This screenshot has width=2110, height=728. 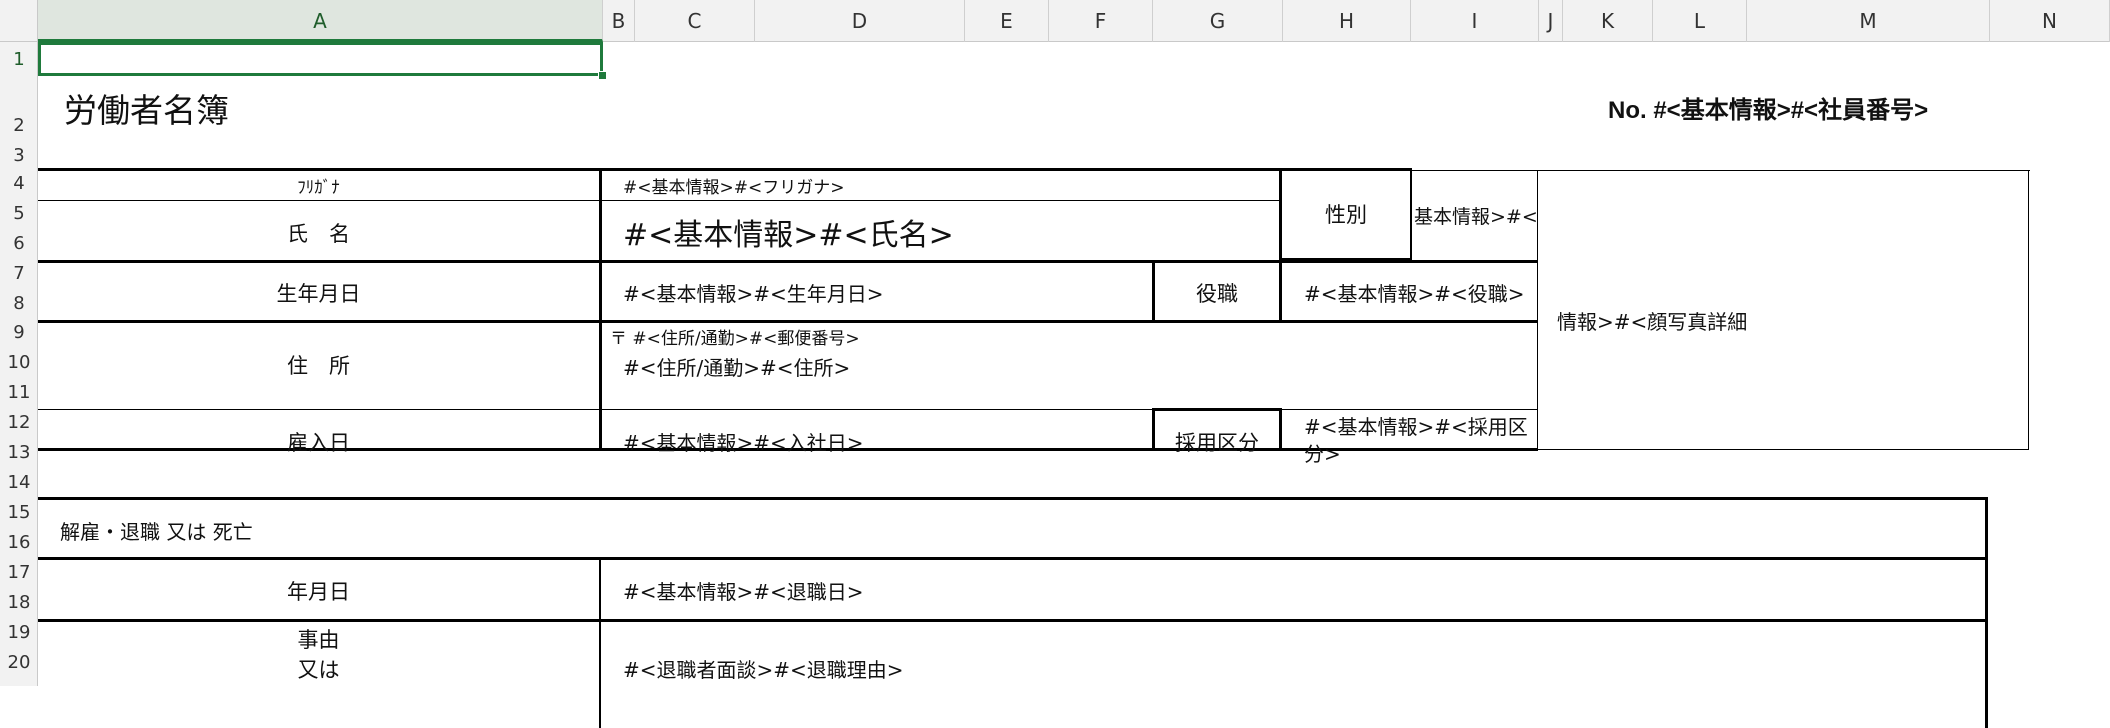 What do you see at coordinates (1007, 21) in the screenshot?
I see `column-header-e: E` at bounding box center [1007, 21].